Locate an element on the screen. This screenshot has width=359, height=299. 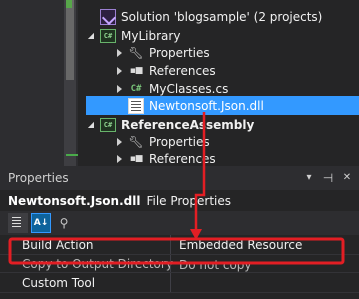
object-type: File Properties is located at coordinates (189, 200).